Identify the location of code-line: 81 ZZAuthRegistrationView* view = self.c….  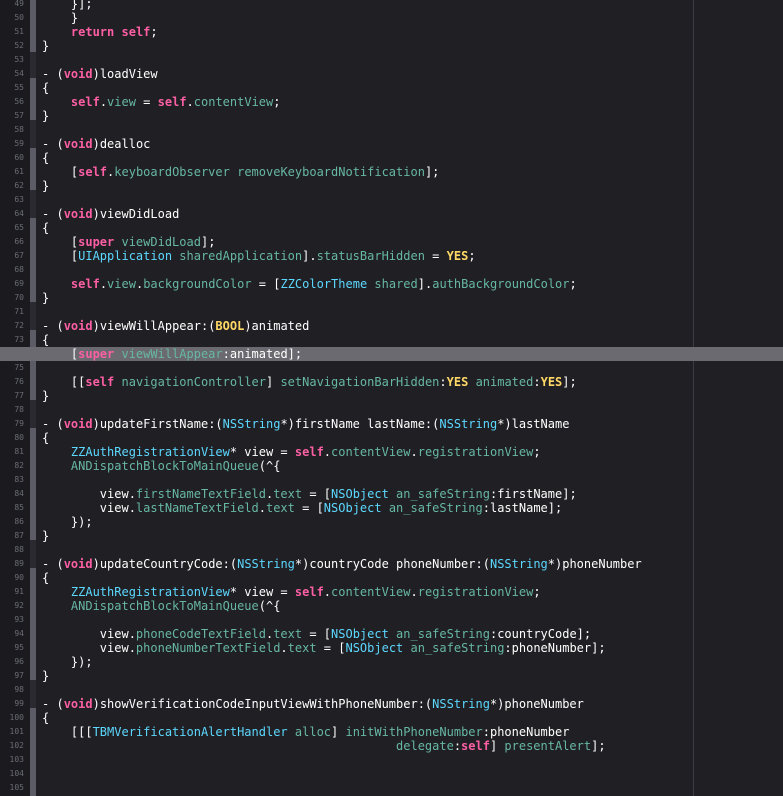
(391, 452).